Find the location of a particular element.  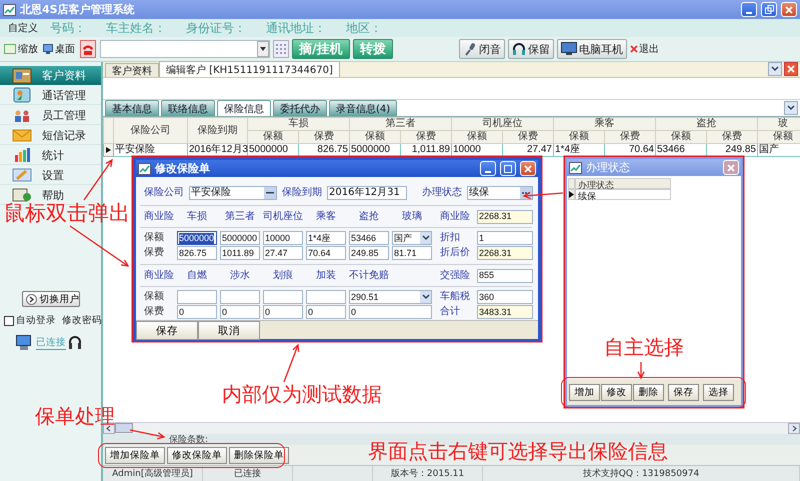

tab: 保险信息 is located at coordinates (244, 108).